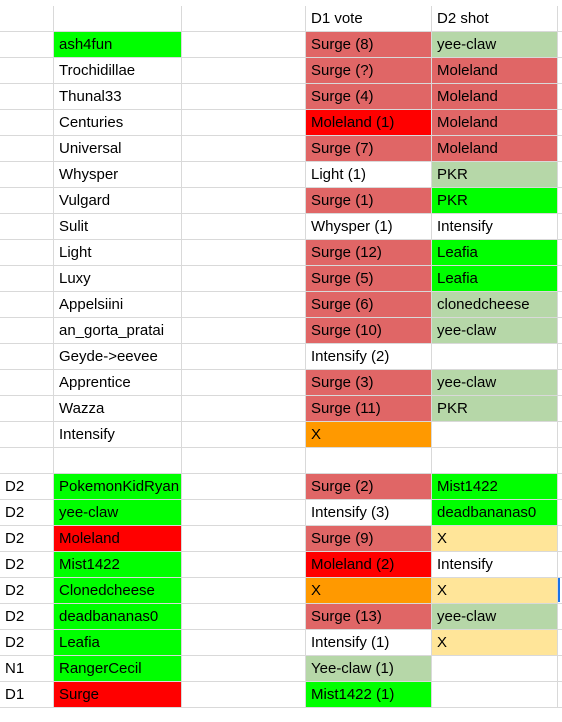 The width and height of the screenshot is (562, 722). Describe the element at coordinates (118, 539) in the screenshot. I see `player-name-cell: Moleland` at that location.